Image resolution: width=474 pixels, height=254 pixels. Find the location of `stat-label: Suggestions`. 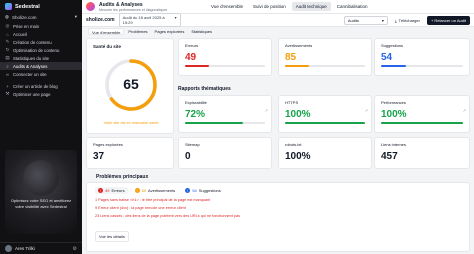

stat-label: Suggestions is located at coordinates (392, 45).